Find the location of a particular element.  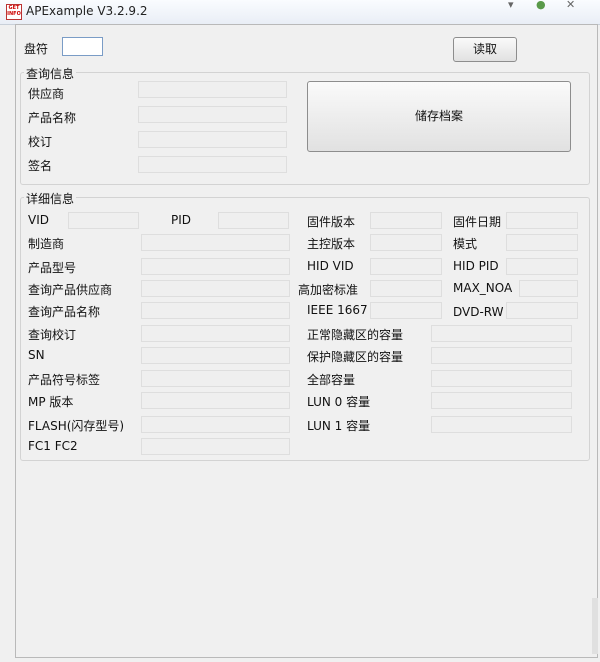

signature-field is located at coordinates (212, 164).